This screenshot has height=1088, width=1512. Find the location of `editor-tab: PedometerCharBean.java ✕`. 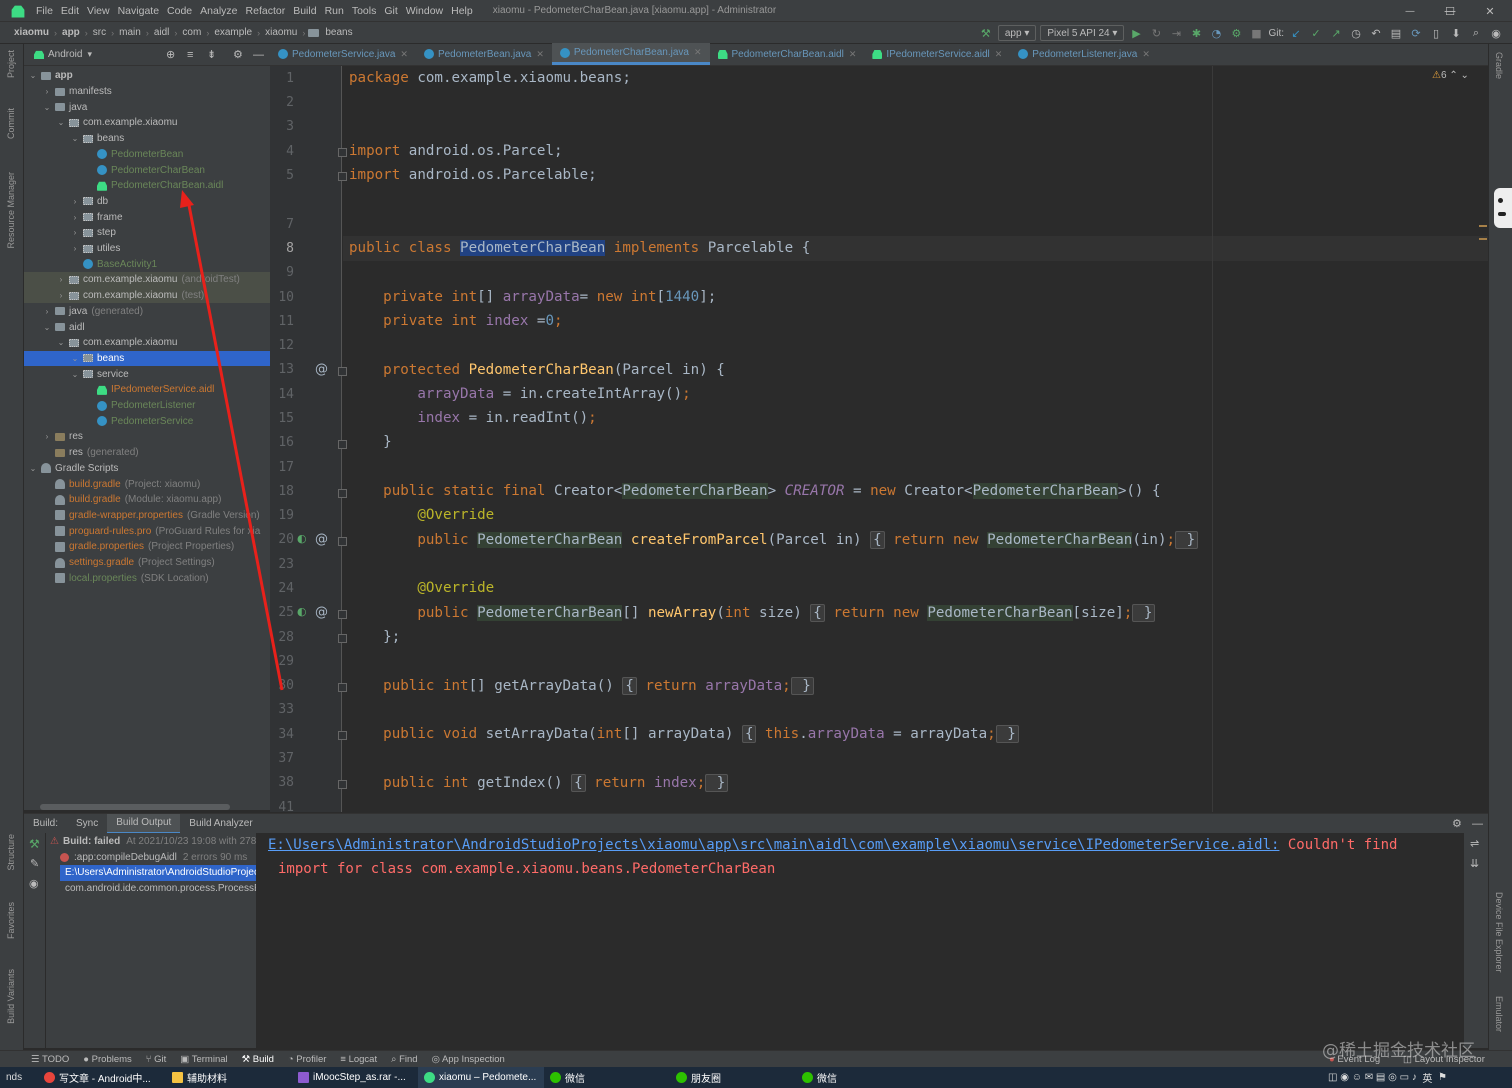

editor-tab: PedometerCharBean.java ✕ is located at coordinates (630, 54).